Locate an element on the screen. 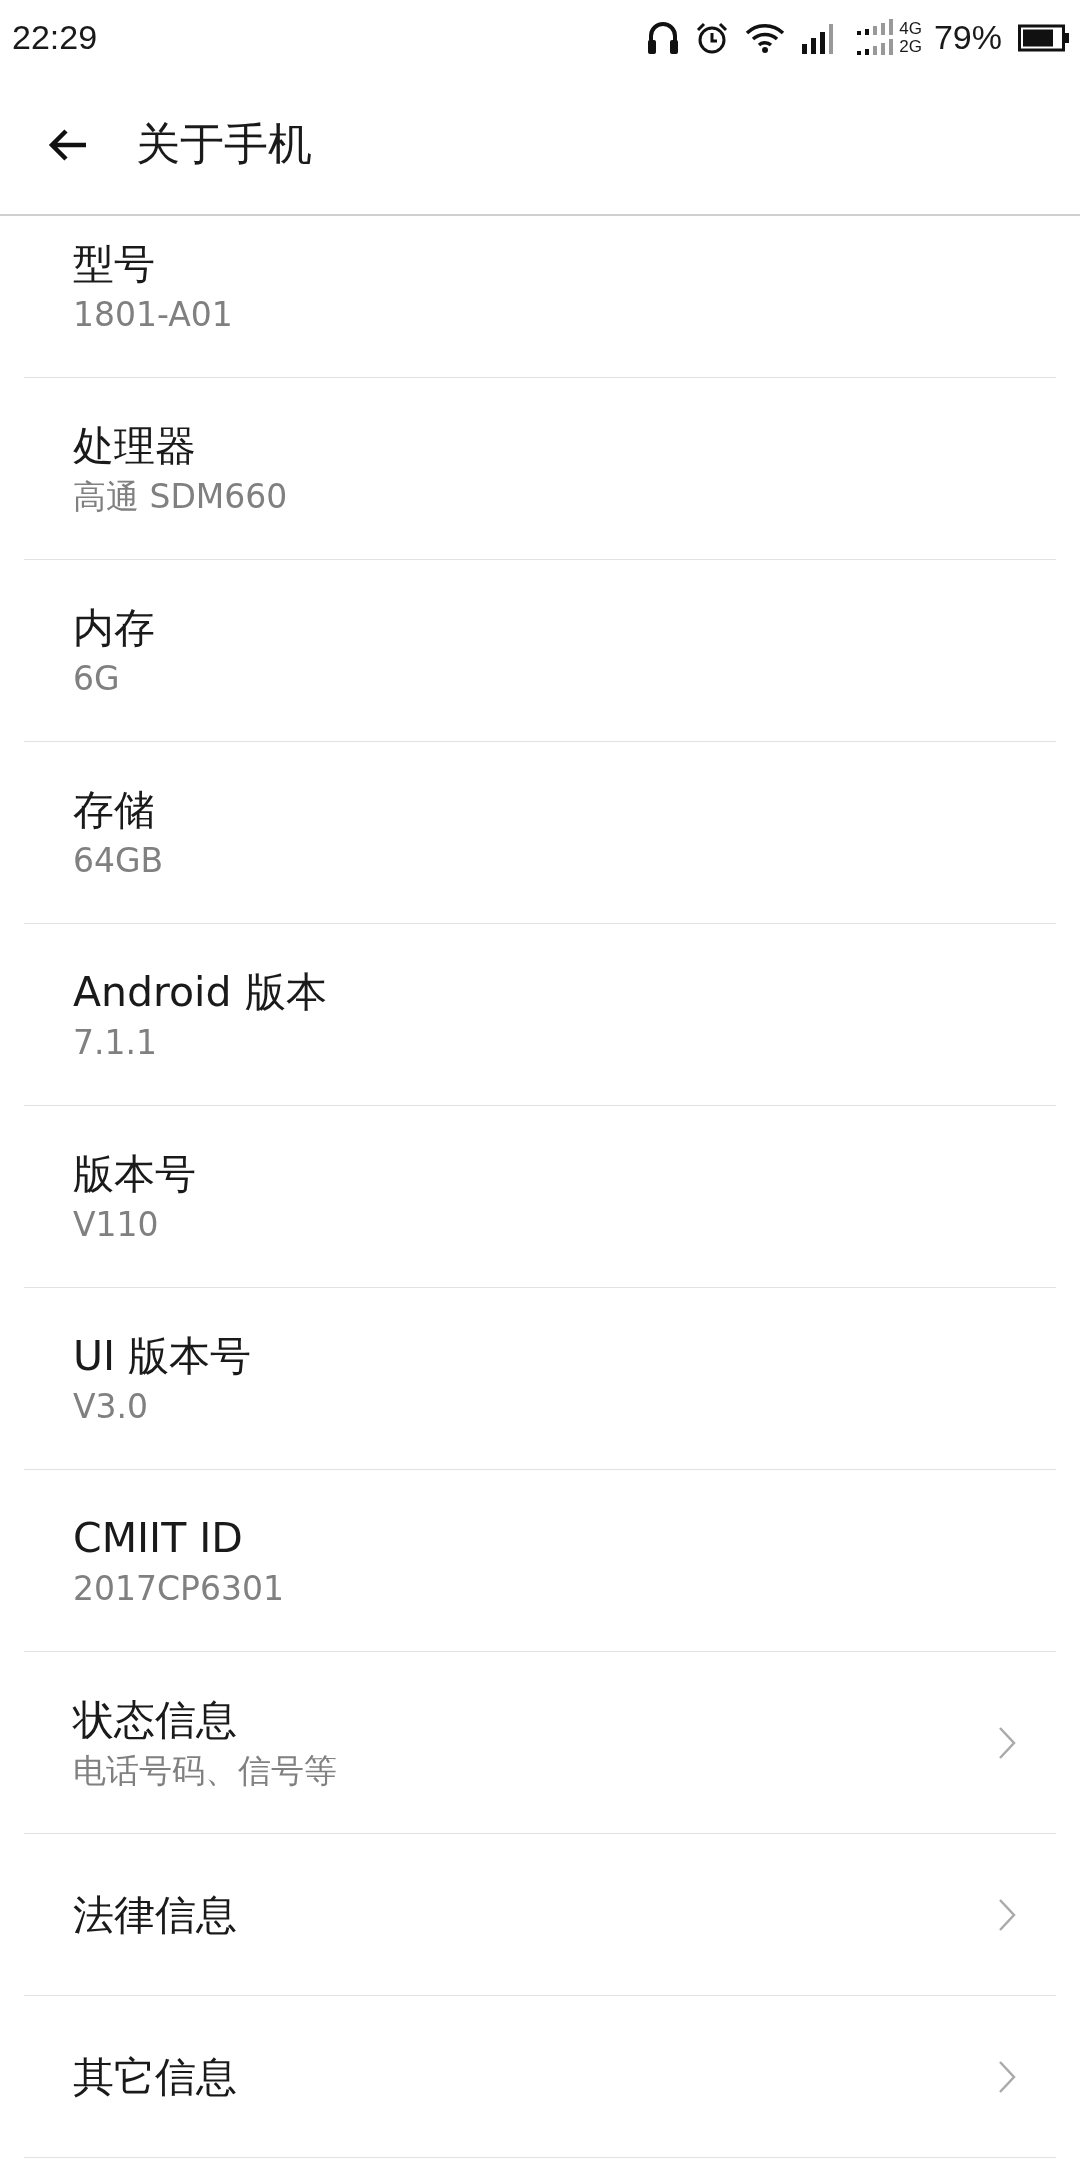 The image size is (1080, 2160). item-title: 状态信息 is located at coordinates (155, 1720).